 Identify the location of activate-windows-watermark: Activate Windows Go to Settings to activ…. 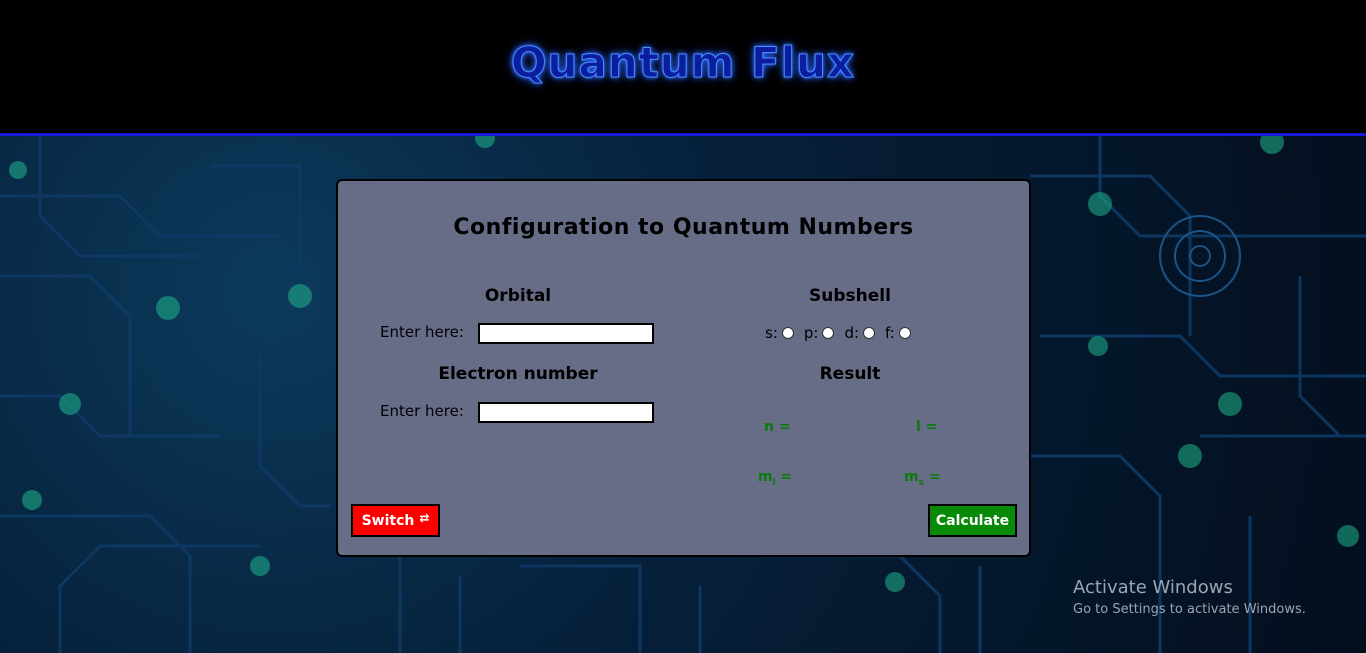
(1189, 597).